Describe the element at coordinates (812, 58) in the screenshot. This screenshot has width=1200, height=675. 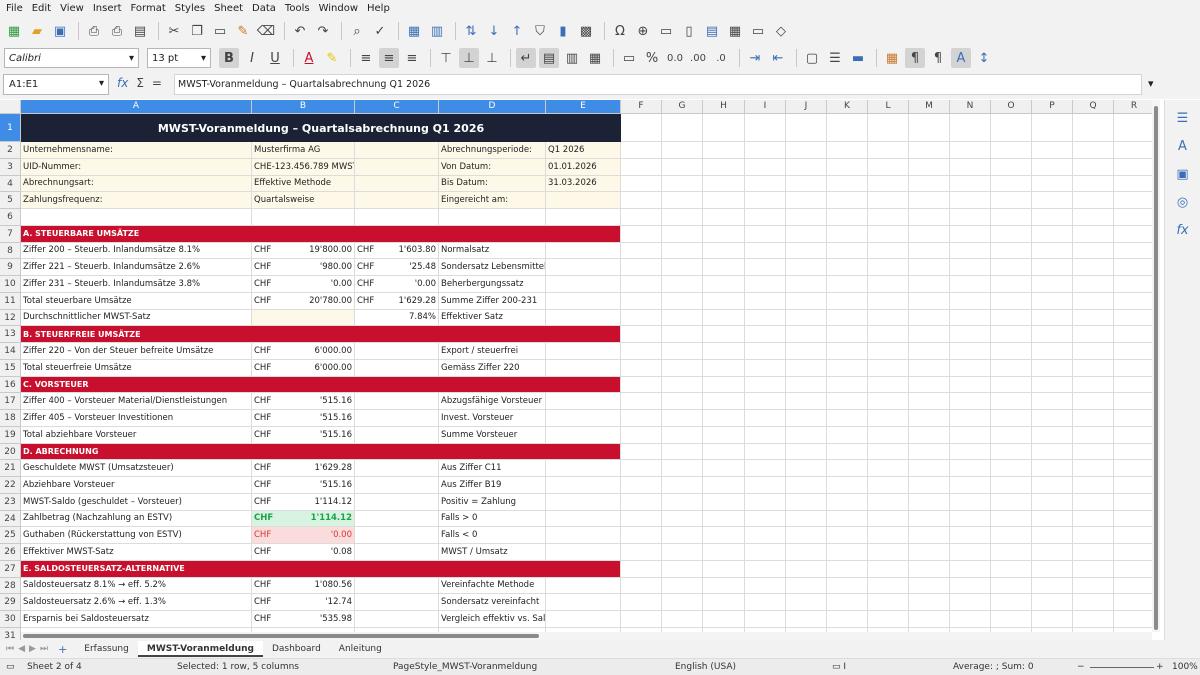
I see `borders-icon: ▢` at that location.